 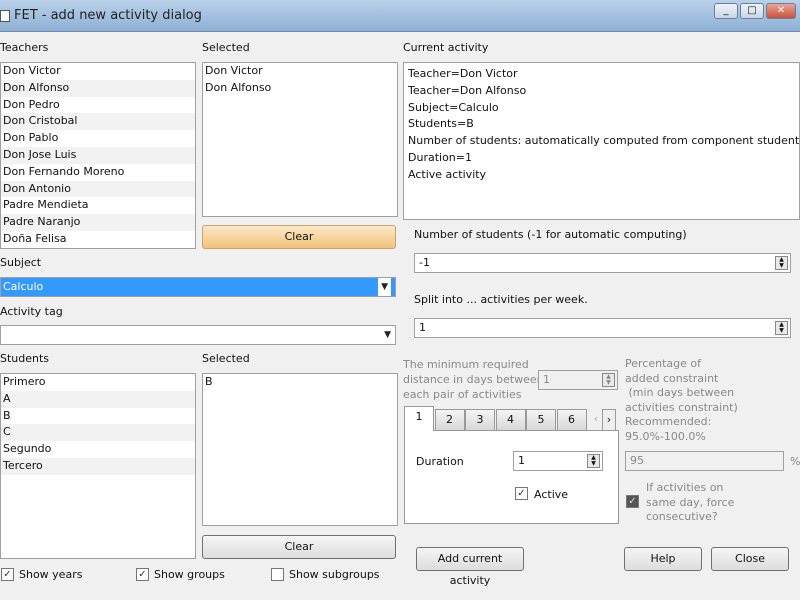 I want to click on students-label: Students, so click(x=25, y=358).